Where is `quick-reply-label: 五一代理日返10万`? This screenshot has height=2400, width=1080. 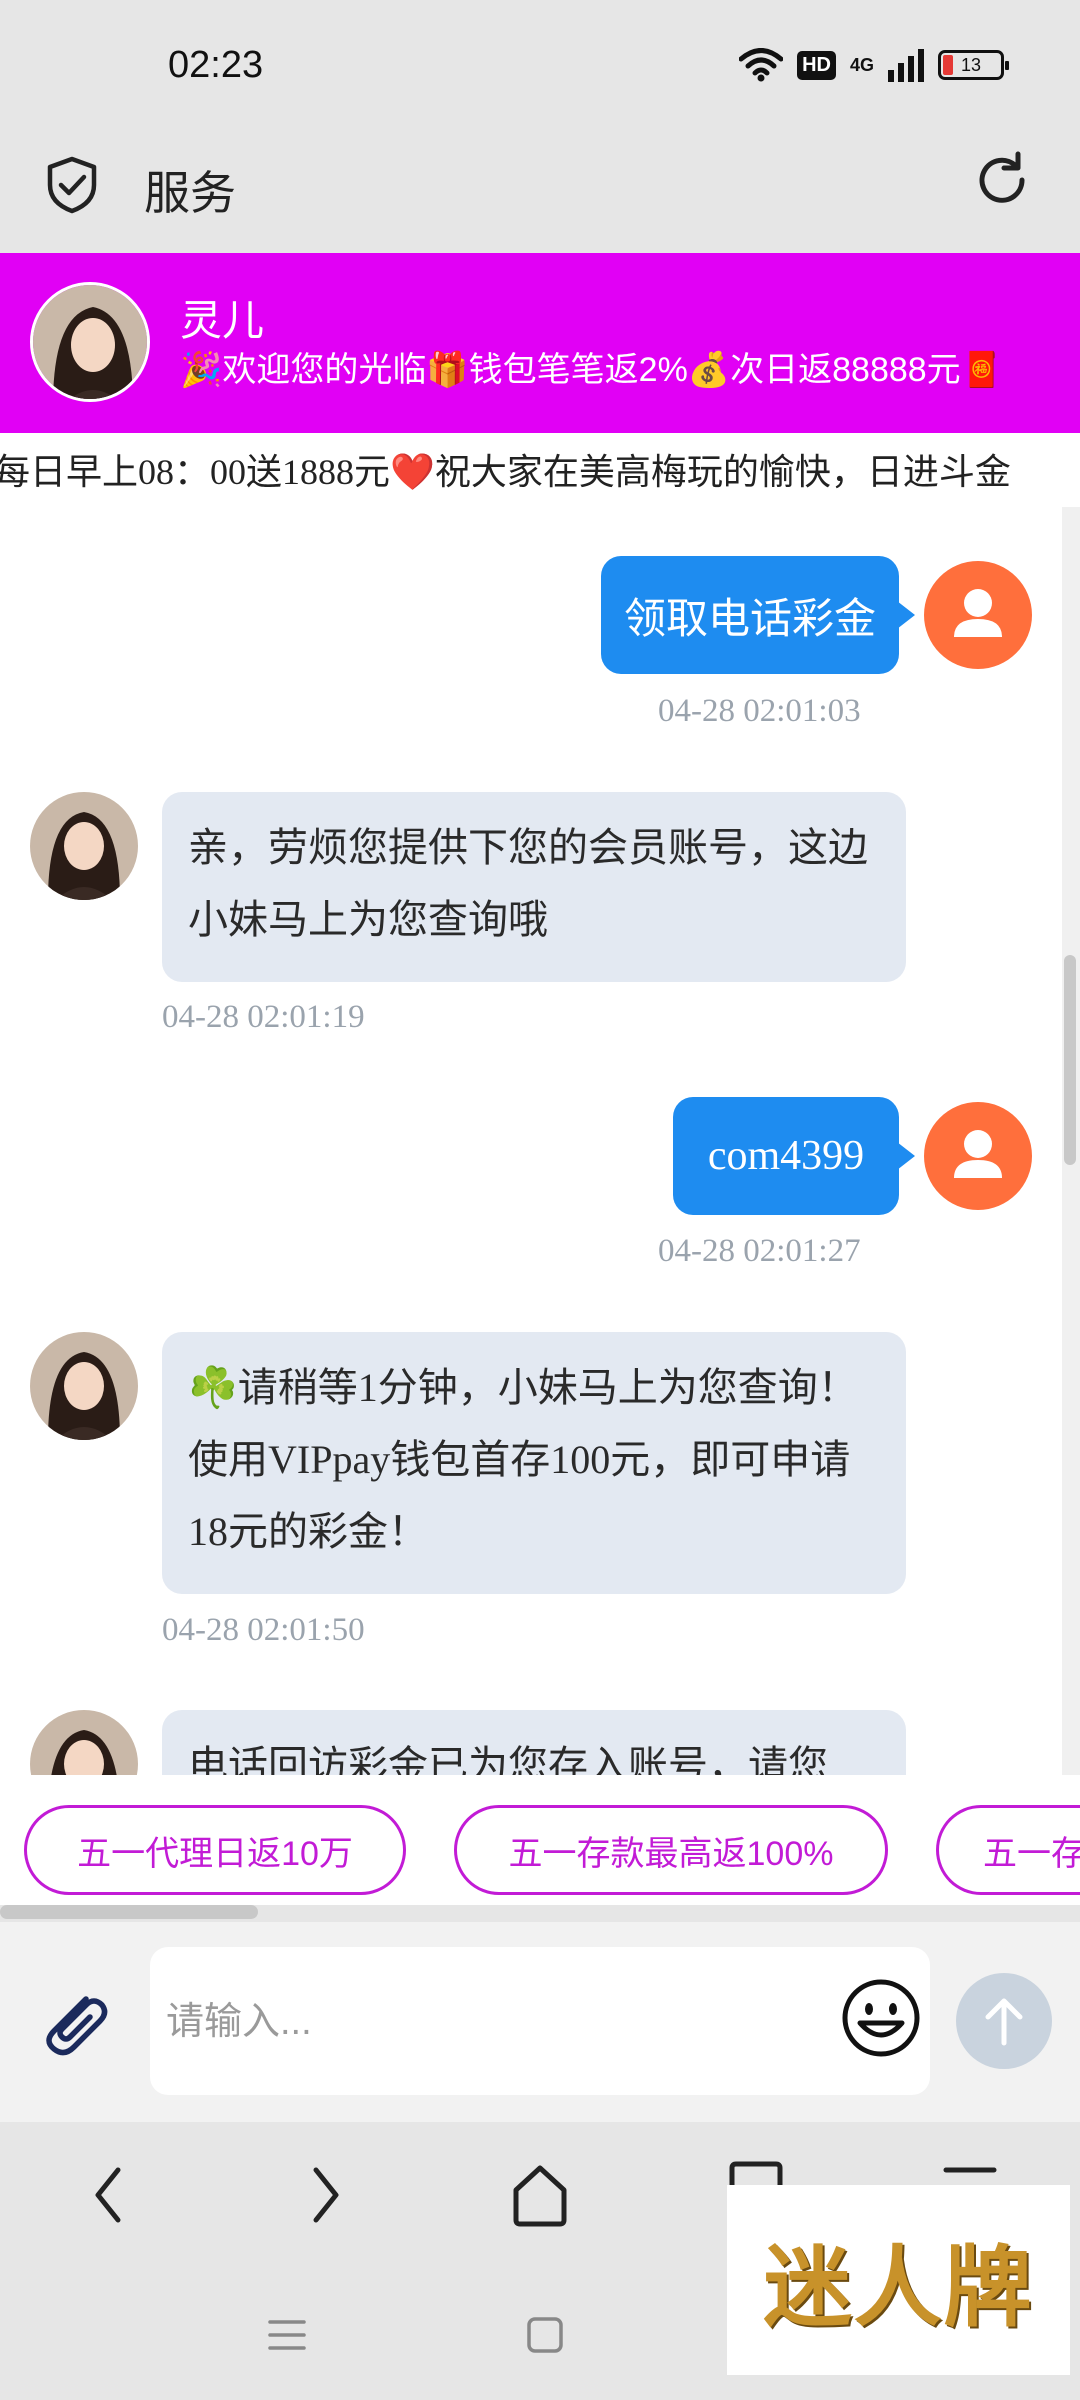 quick-reply-label: 五一代理日返10万 is located at coordinates (215, 1853).